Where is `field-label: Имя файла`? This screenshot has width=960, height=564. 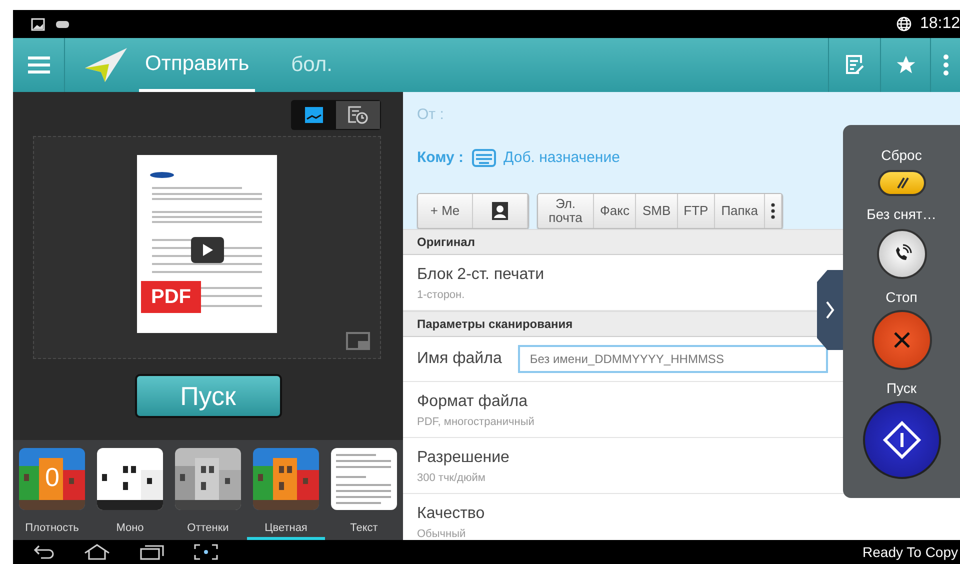 field-label: Имя файла is located at coordinates (459, 359).